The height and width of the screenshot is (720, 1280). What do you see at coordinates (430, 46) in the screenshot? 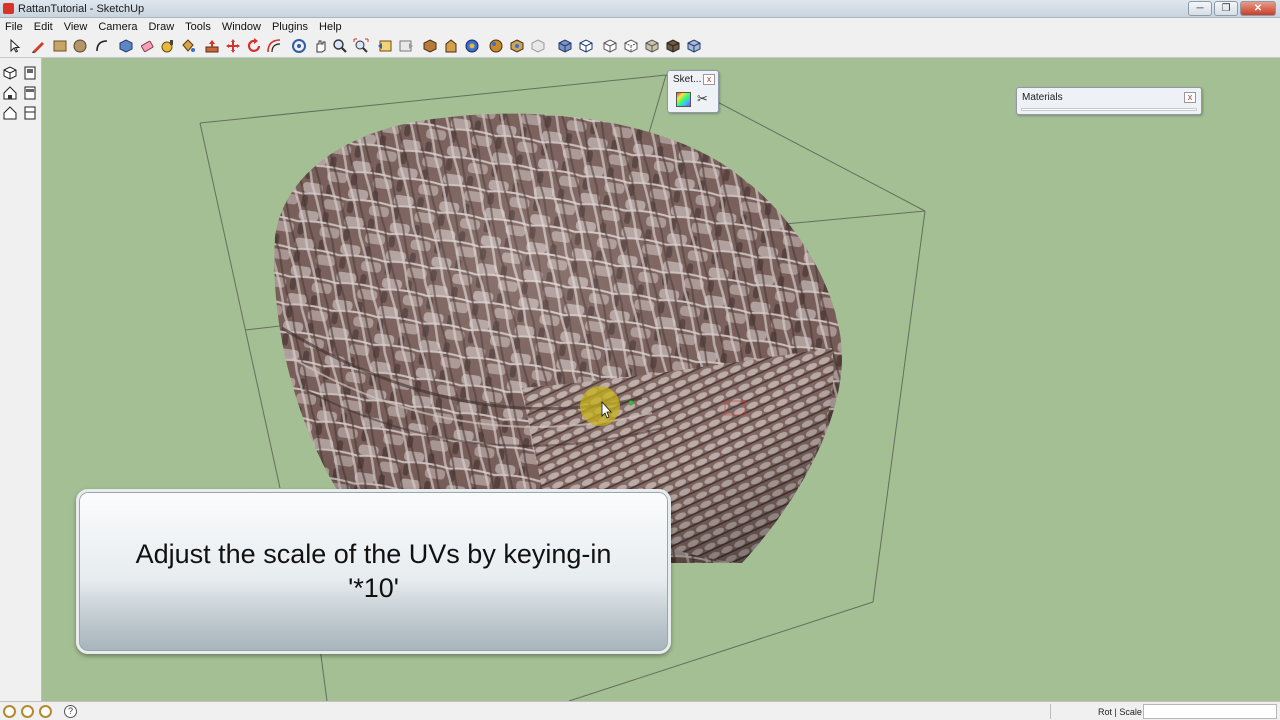
I see `get-models-icon` at bounding box center [430, 46].